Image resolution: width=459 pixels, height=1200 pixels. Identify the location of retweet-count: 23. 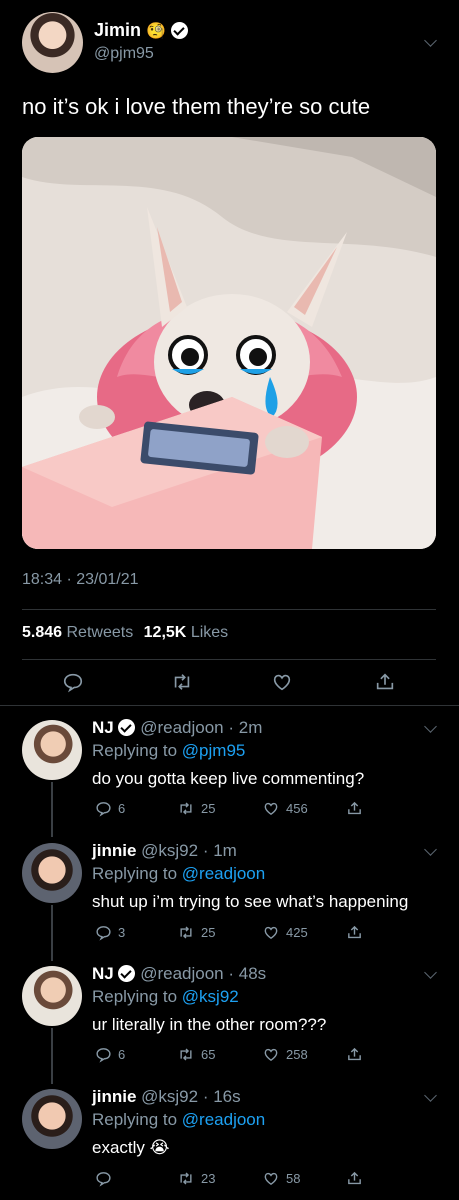
(208, 1178).